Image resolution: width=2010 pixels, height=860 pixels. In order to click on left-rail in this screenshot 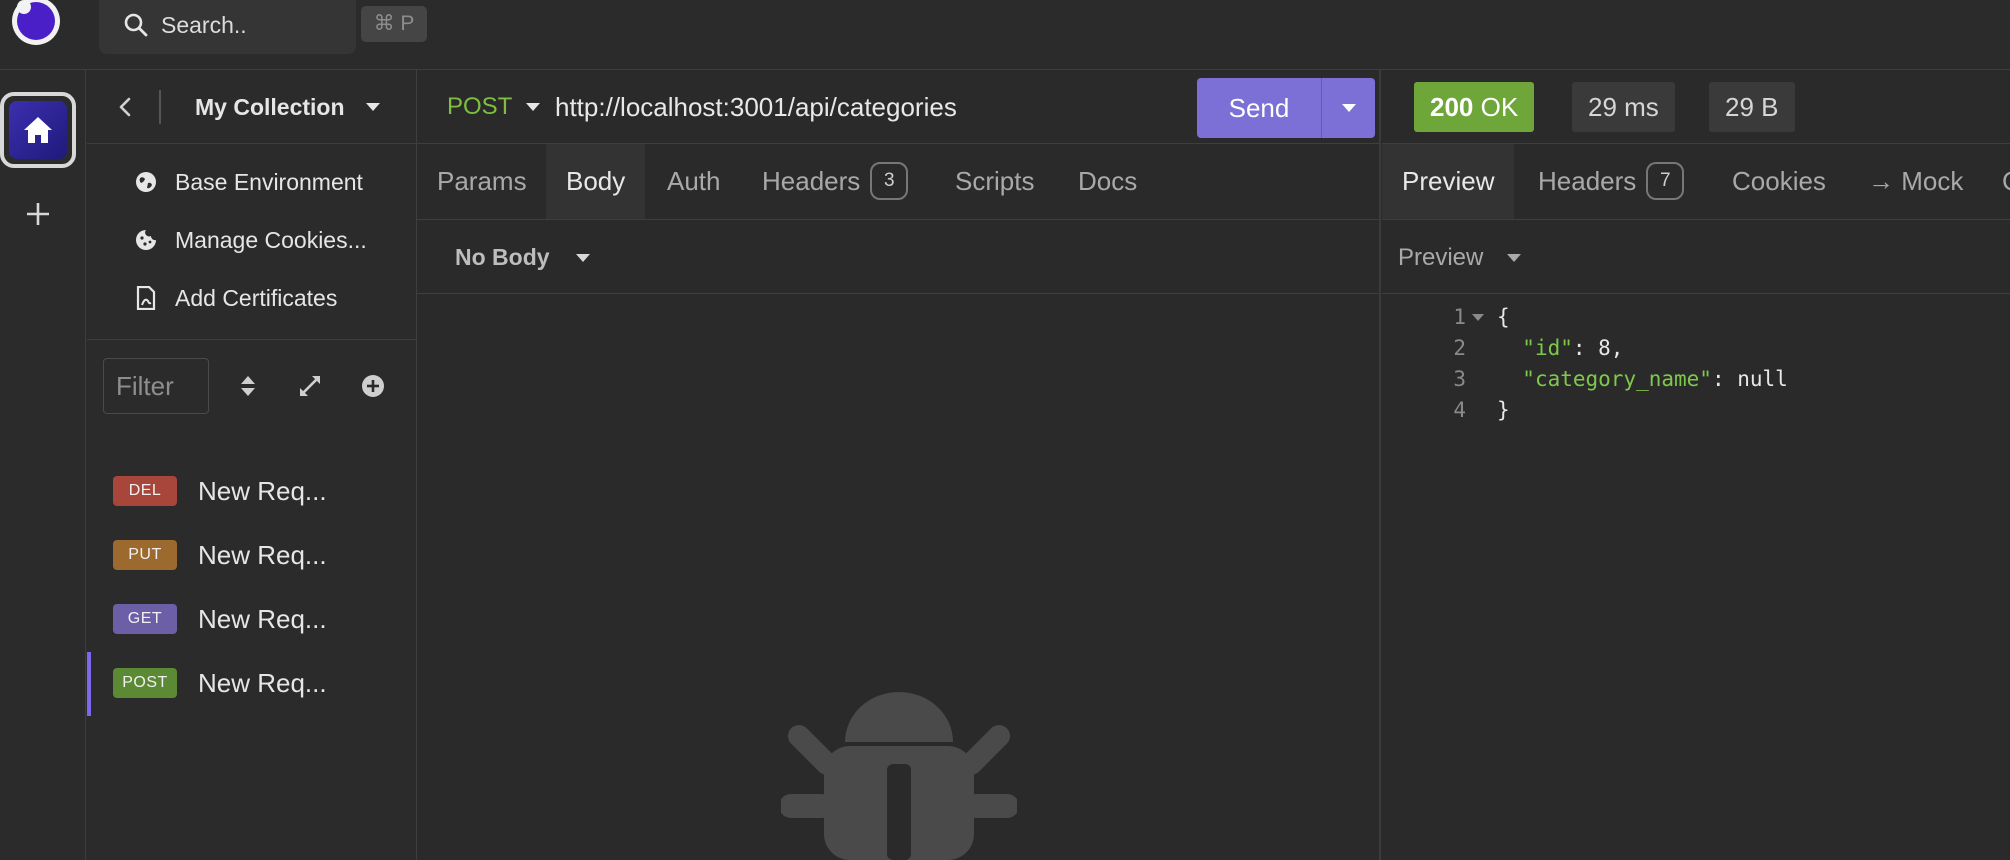, I will do `click(43, 465)`.